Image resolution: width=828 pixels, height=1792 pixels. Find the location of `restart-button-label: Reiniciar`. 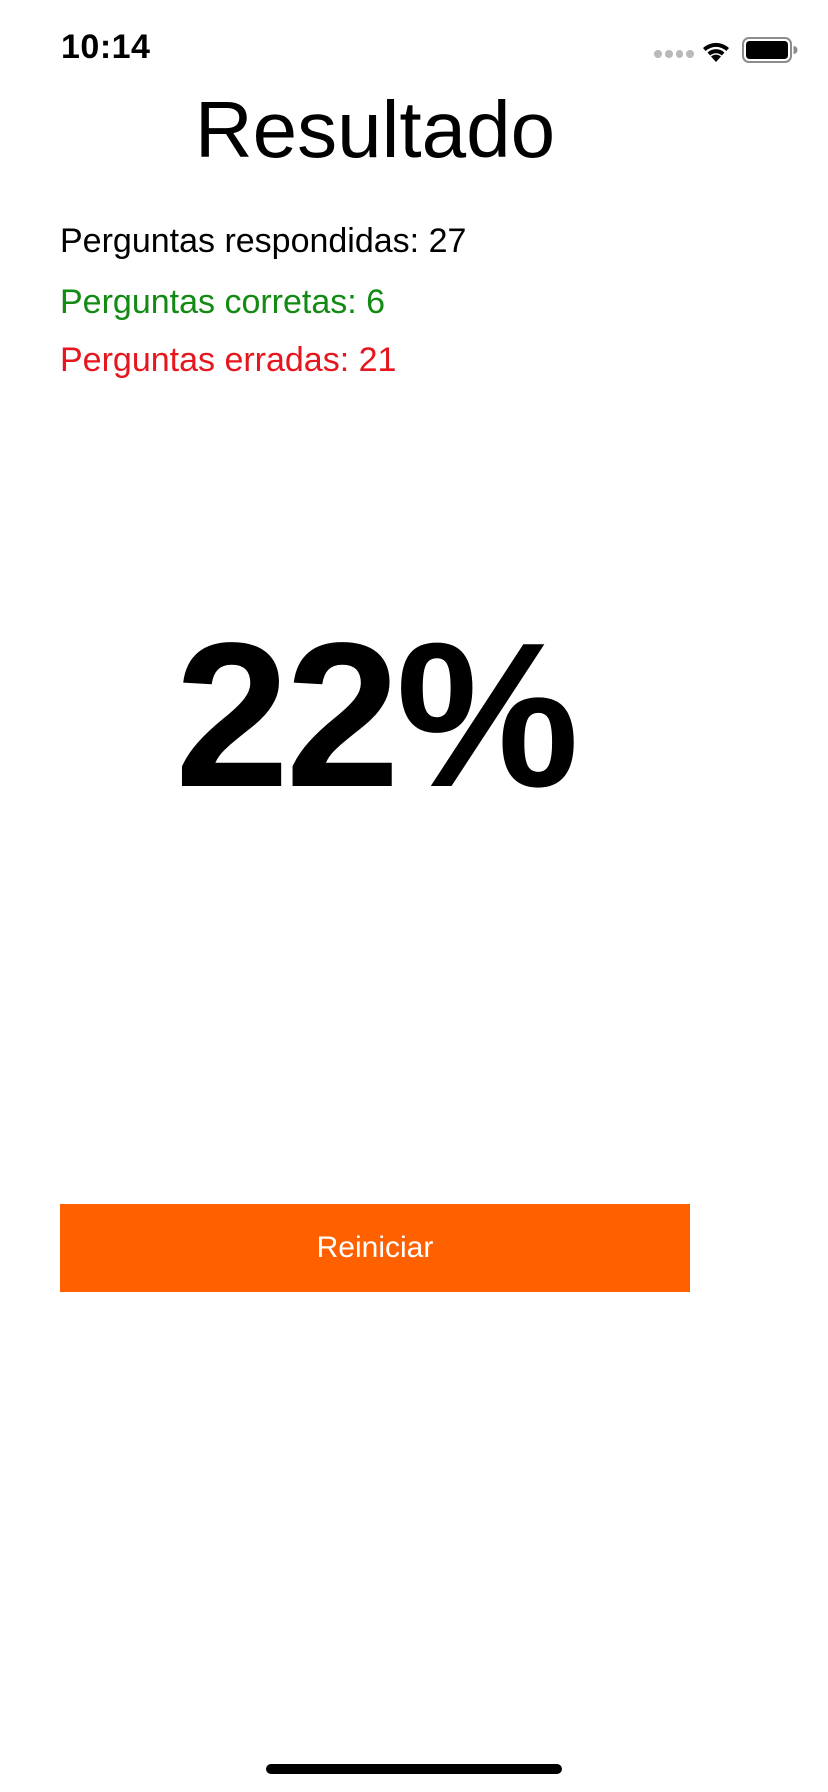

restart-button-label: Reiniciar is located at coordinates (375, 1247).